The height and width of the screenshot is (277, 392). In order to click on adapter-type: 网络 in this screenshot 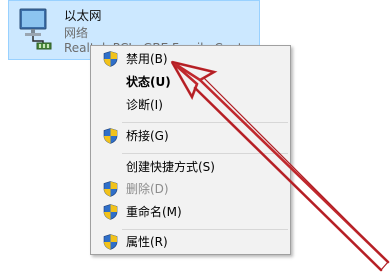, I will do `click(76, 33)`.